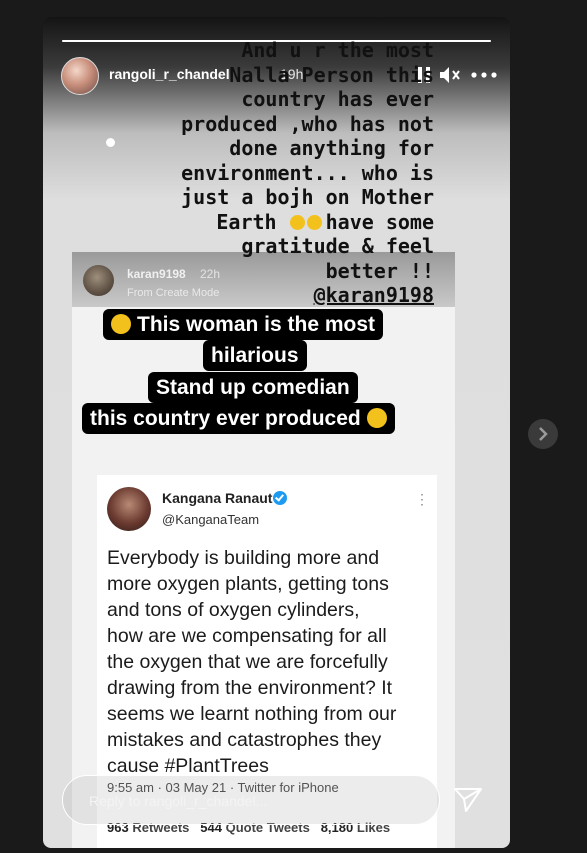 The height and width of the screenshot is (853, 587). Describe the element at coordinates (468, 800) in the screenshot. I see `paper-plane-icon` at that location.